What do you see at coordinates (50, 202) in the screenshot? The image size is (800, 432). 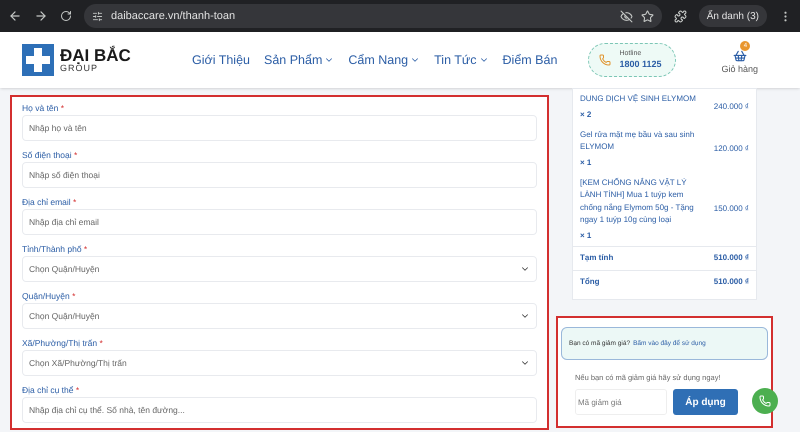 I see `field-label: Địa chỉ email *` at bounding box center [50, 202].